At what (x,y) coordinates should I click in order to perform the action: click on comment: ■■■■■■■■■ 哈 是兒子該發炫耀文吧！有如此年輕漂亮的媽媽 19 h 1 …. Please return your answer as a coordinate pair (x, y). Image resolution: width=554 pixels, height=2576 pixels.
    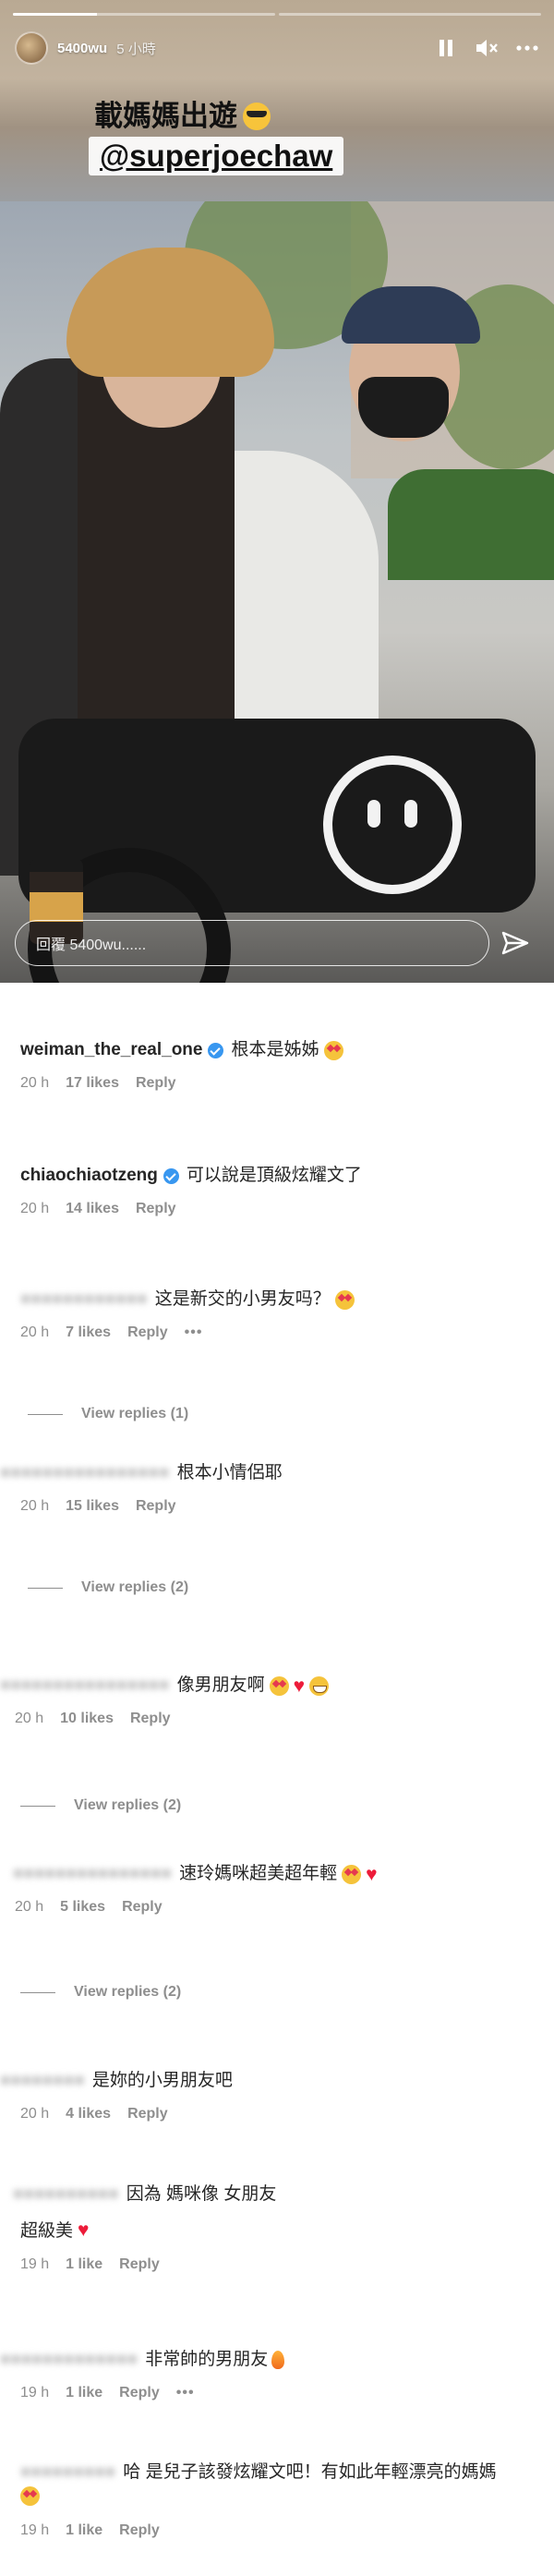
    Looking at the image, I should click on (287, 2500).